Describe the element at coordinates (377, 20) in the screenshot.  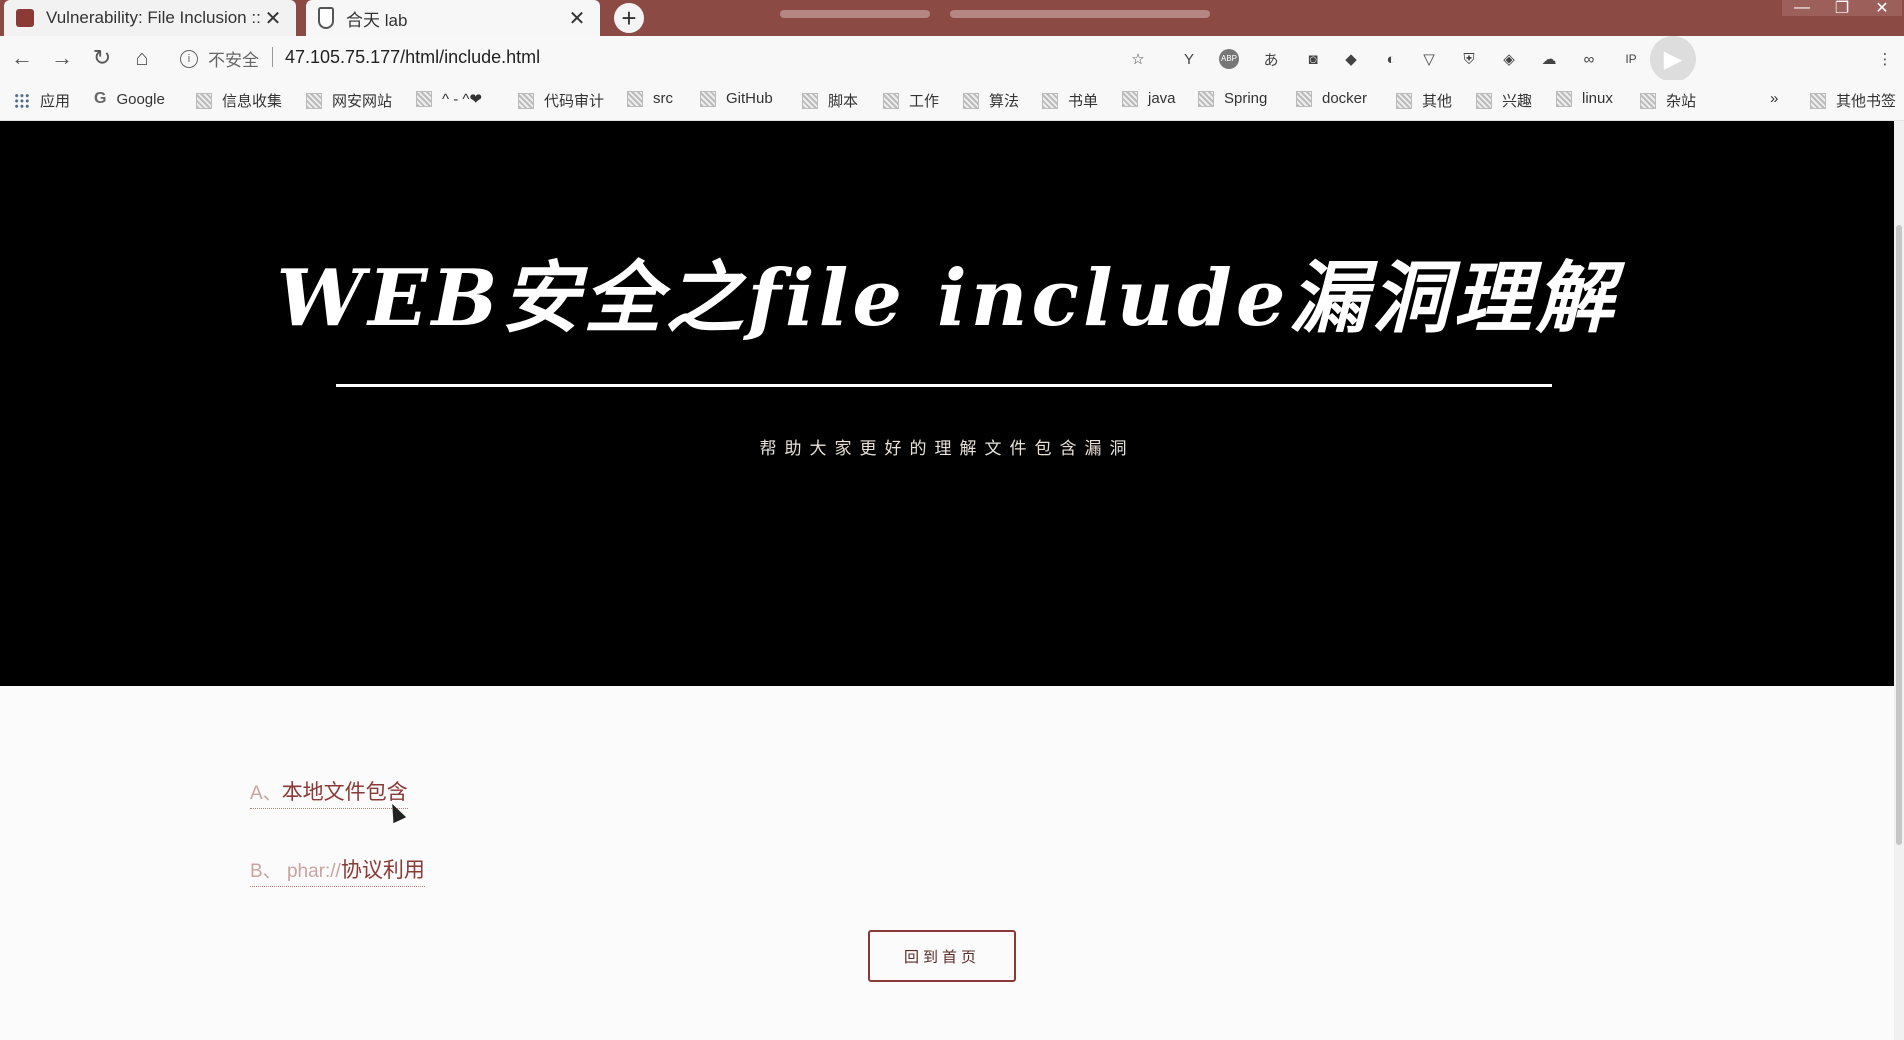
I see `tab-title: 合天 lab` at that location.